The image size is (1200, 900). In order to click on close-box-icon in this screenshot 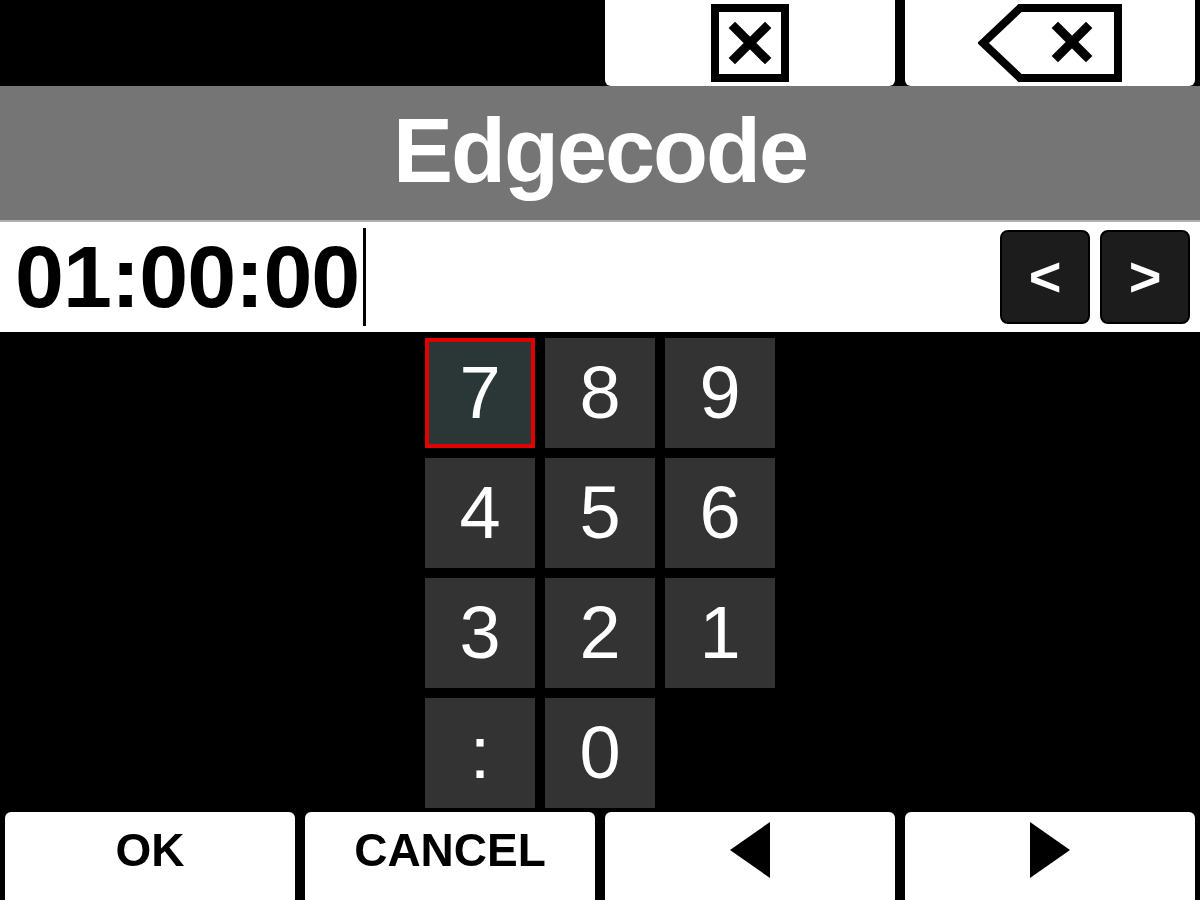, I will do `click(750, 43)`.